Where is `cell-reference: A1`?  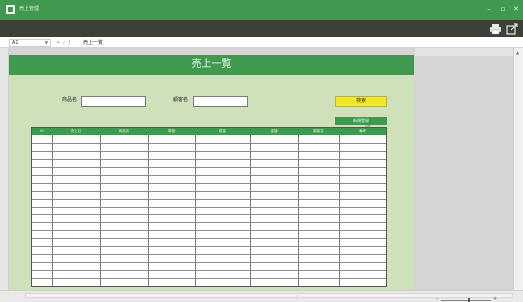
cell-reference: A1 is located at coordinates (15, 43).